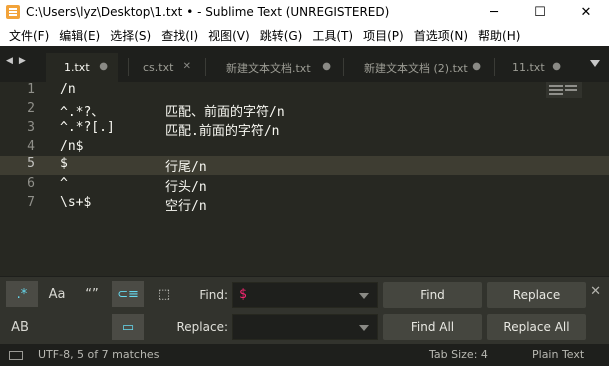 This screenshot has height=366, width=609. I want to click on tab-new-doc-2: 新建文本文档 (2).txt ●, so click(417, 67).